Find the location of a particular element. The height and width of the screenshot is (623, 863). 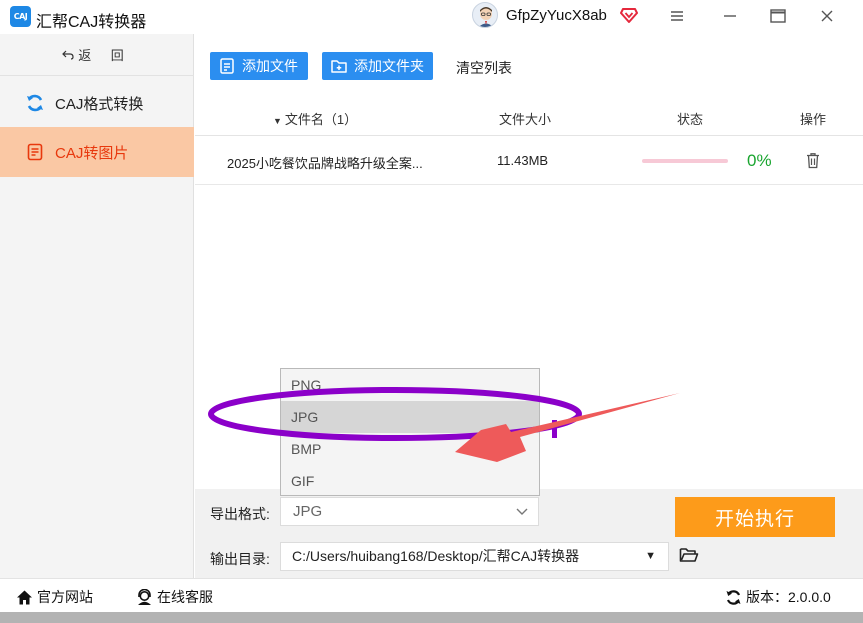

official-website-link: 官方网站 is located at coordinates (54, 597).